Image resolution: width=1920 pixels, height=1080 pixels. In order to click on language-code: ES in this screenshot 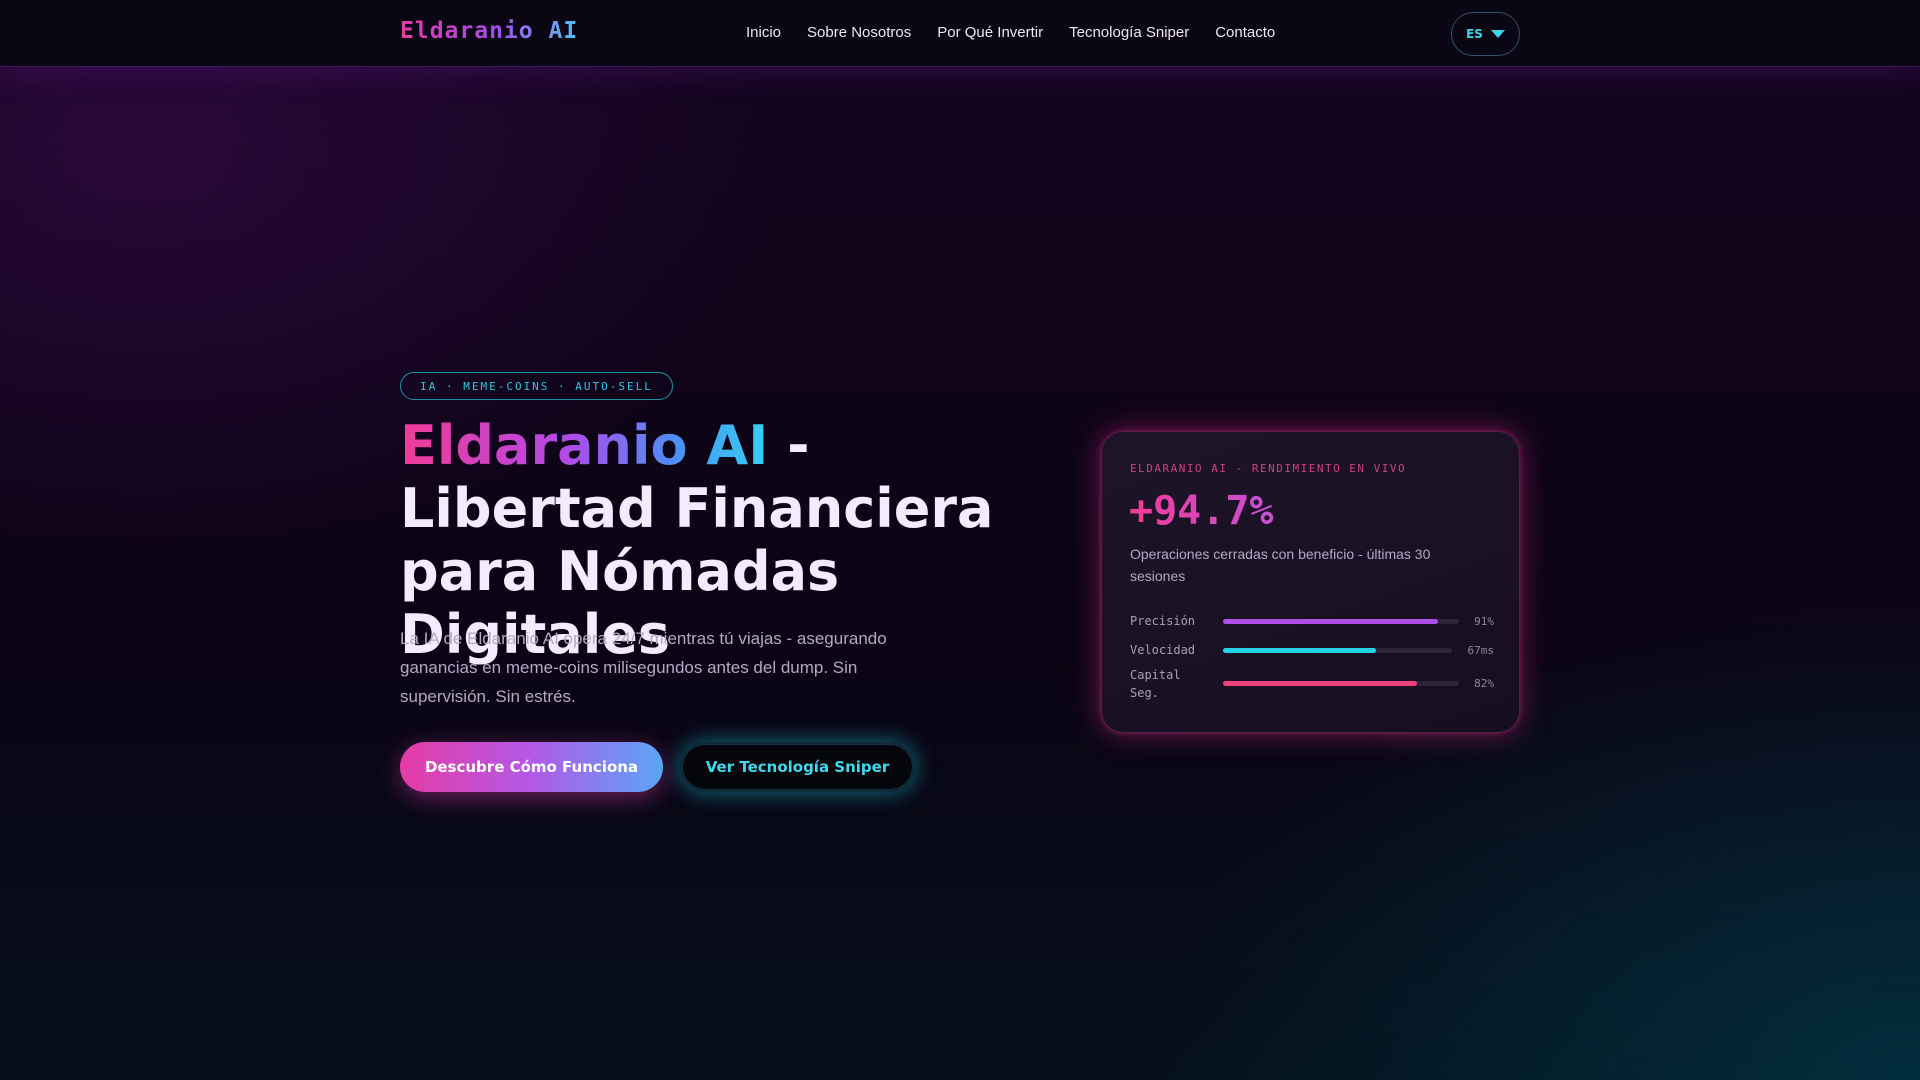, I will do `click(1474, 34)`.